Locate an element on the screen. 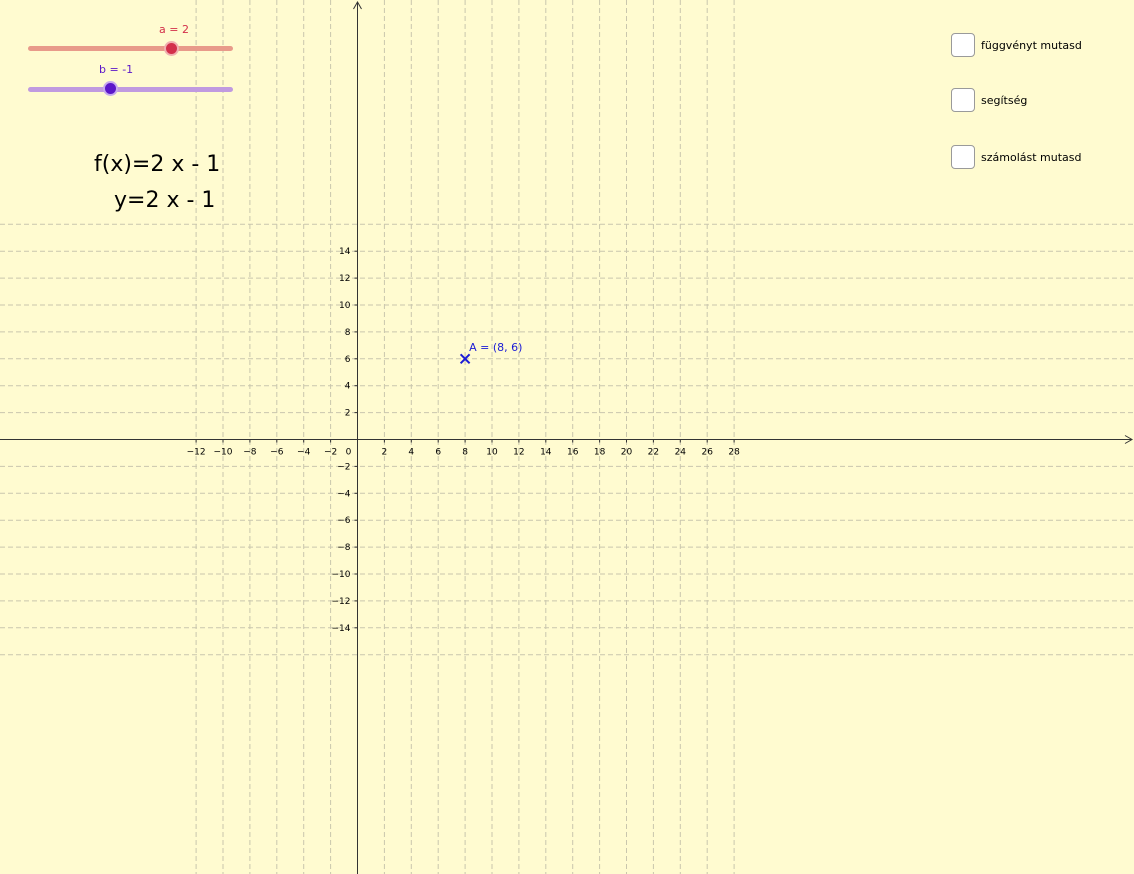 This screenshot has width=1134, height=874. y-tick-label: −6 is located at coordinates (344, 521).